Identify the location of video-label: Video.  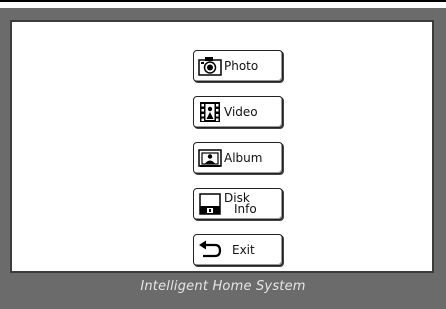
(241, 112).